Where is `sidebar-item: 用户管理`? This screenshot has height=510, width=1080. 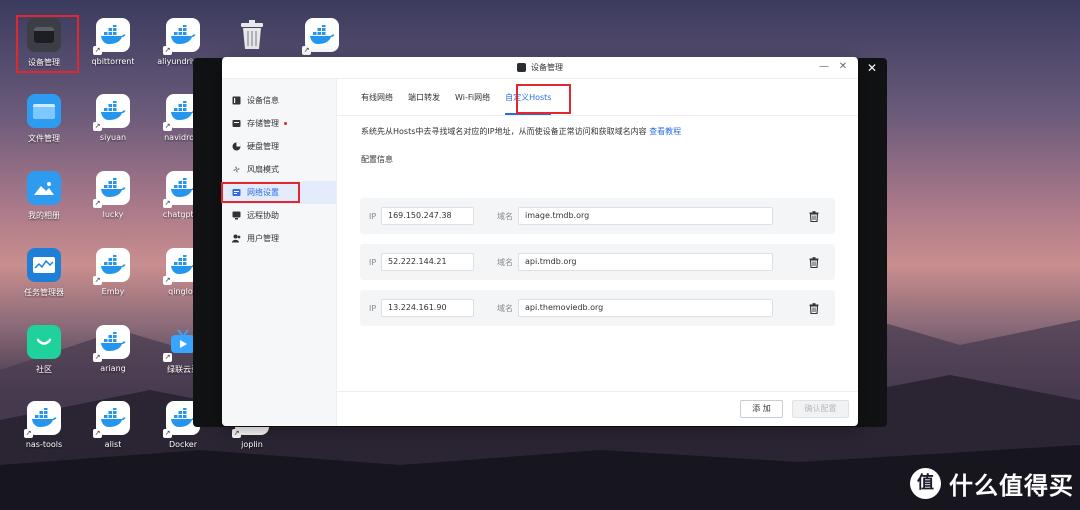 sidebar-item: 用户管理 is located at coordinates (279, 238).